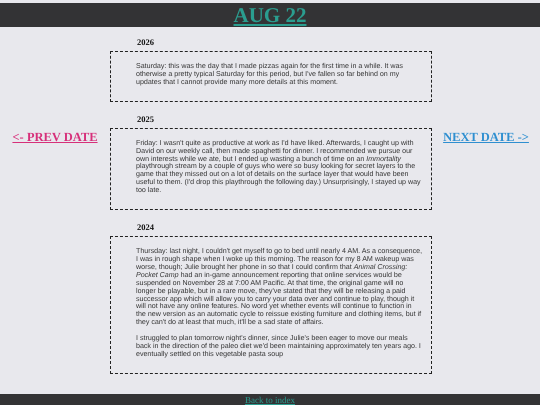 This screenshot has height=405, width=540. Describe the element at coordinates (270, 15) in the screenshot. I see `date-title: AUG 22` at that location.